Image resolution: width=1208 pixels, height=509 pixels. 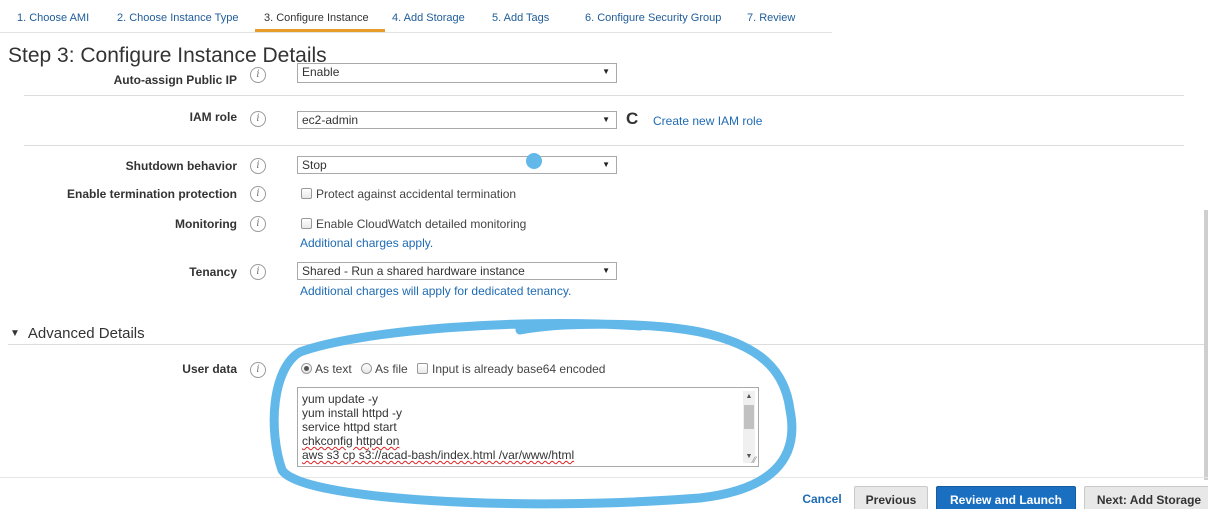 What do you see at coordinates (167, 55) in the screenshot?
I see `page-title: Step 3: Configure Instance Details` at bounding box center [167, 55].